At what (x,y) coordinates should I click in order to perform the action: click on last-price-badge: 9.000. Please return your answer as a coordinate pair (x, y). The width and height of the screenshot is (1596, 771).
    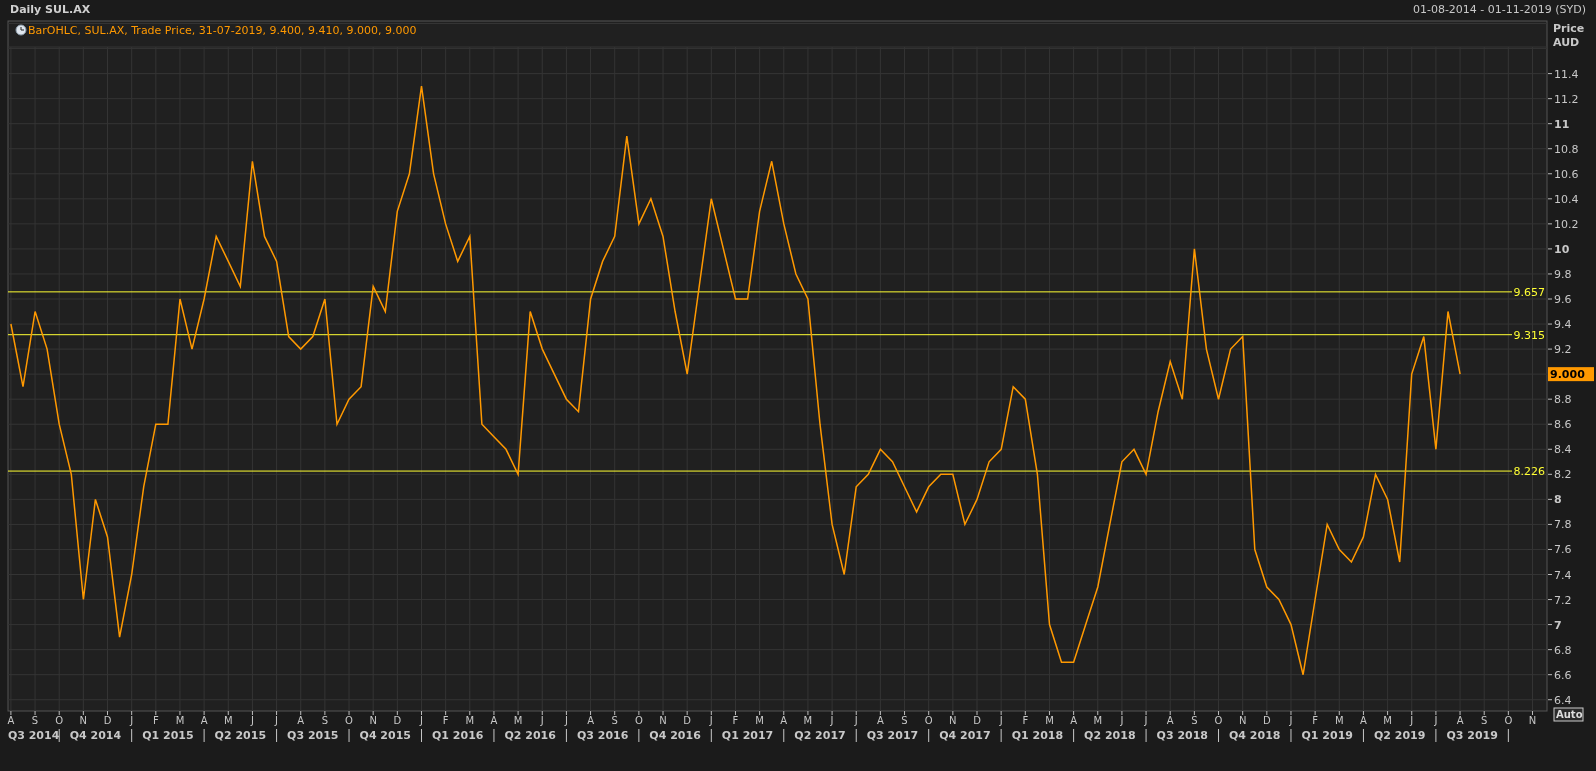
    Looking at the image, I should click on (1571, 374).